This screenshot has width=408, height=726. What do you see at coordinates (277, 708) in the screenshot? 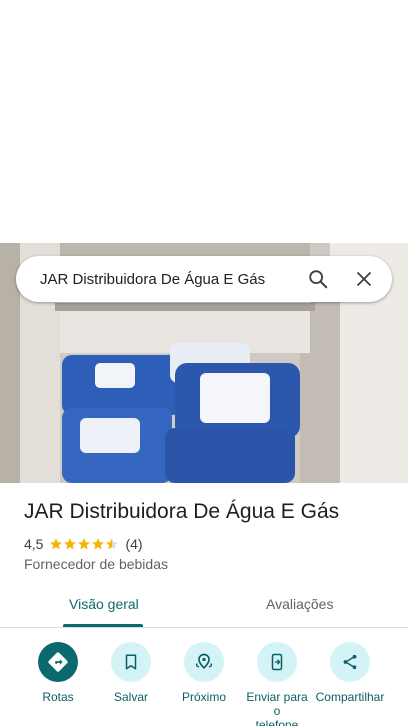
I see `send-to-phone-label: Enviar para o telefone` at bounding box center [277, 708].